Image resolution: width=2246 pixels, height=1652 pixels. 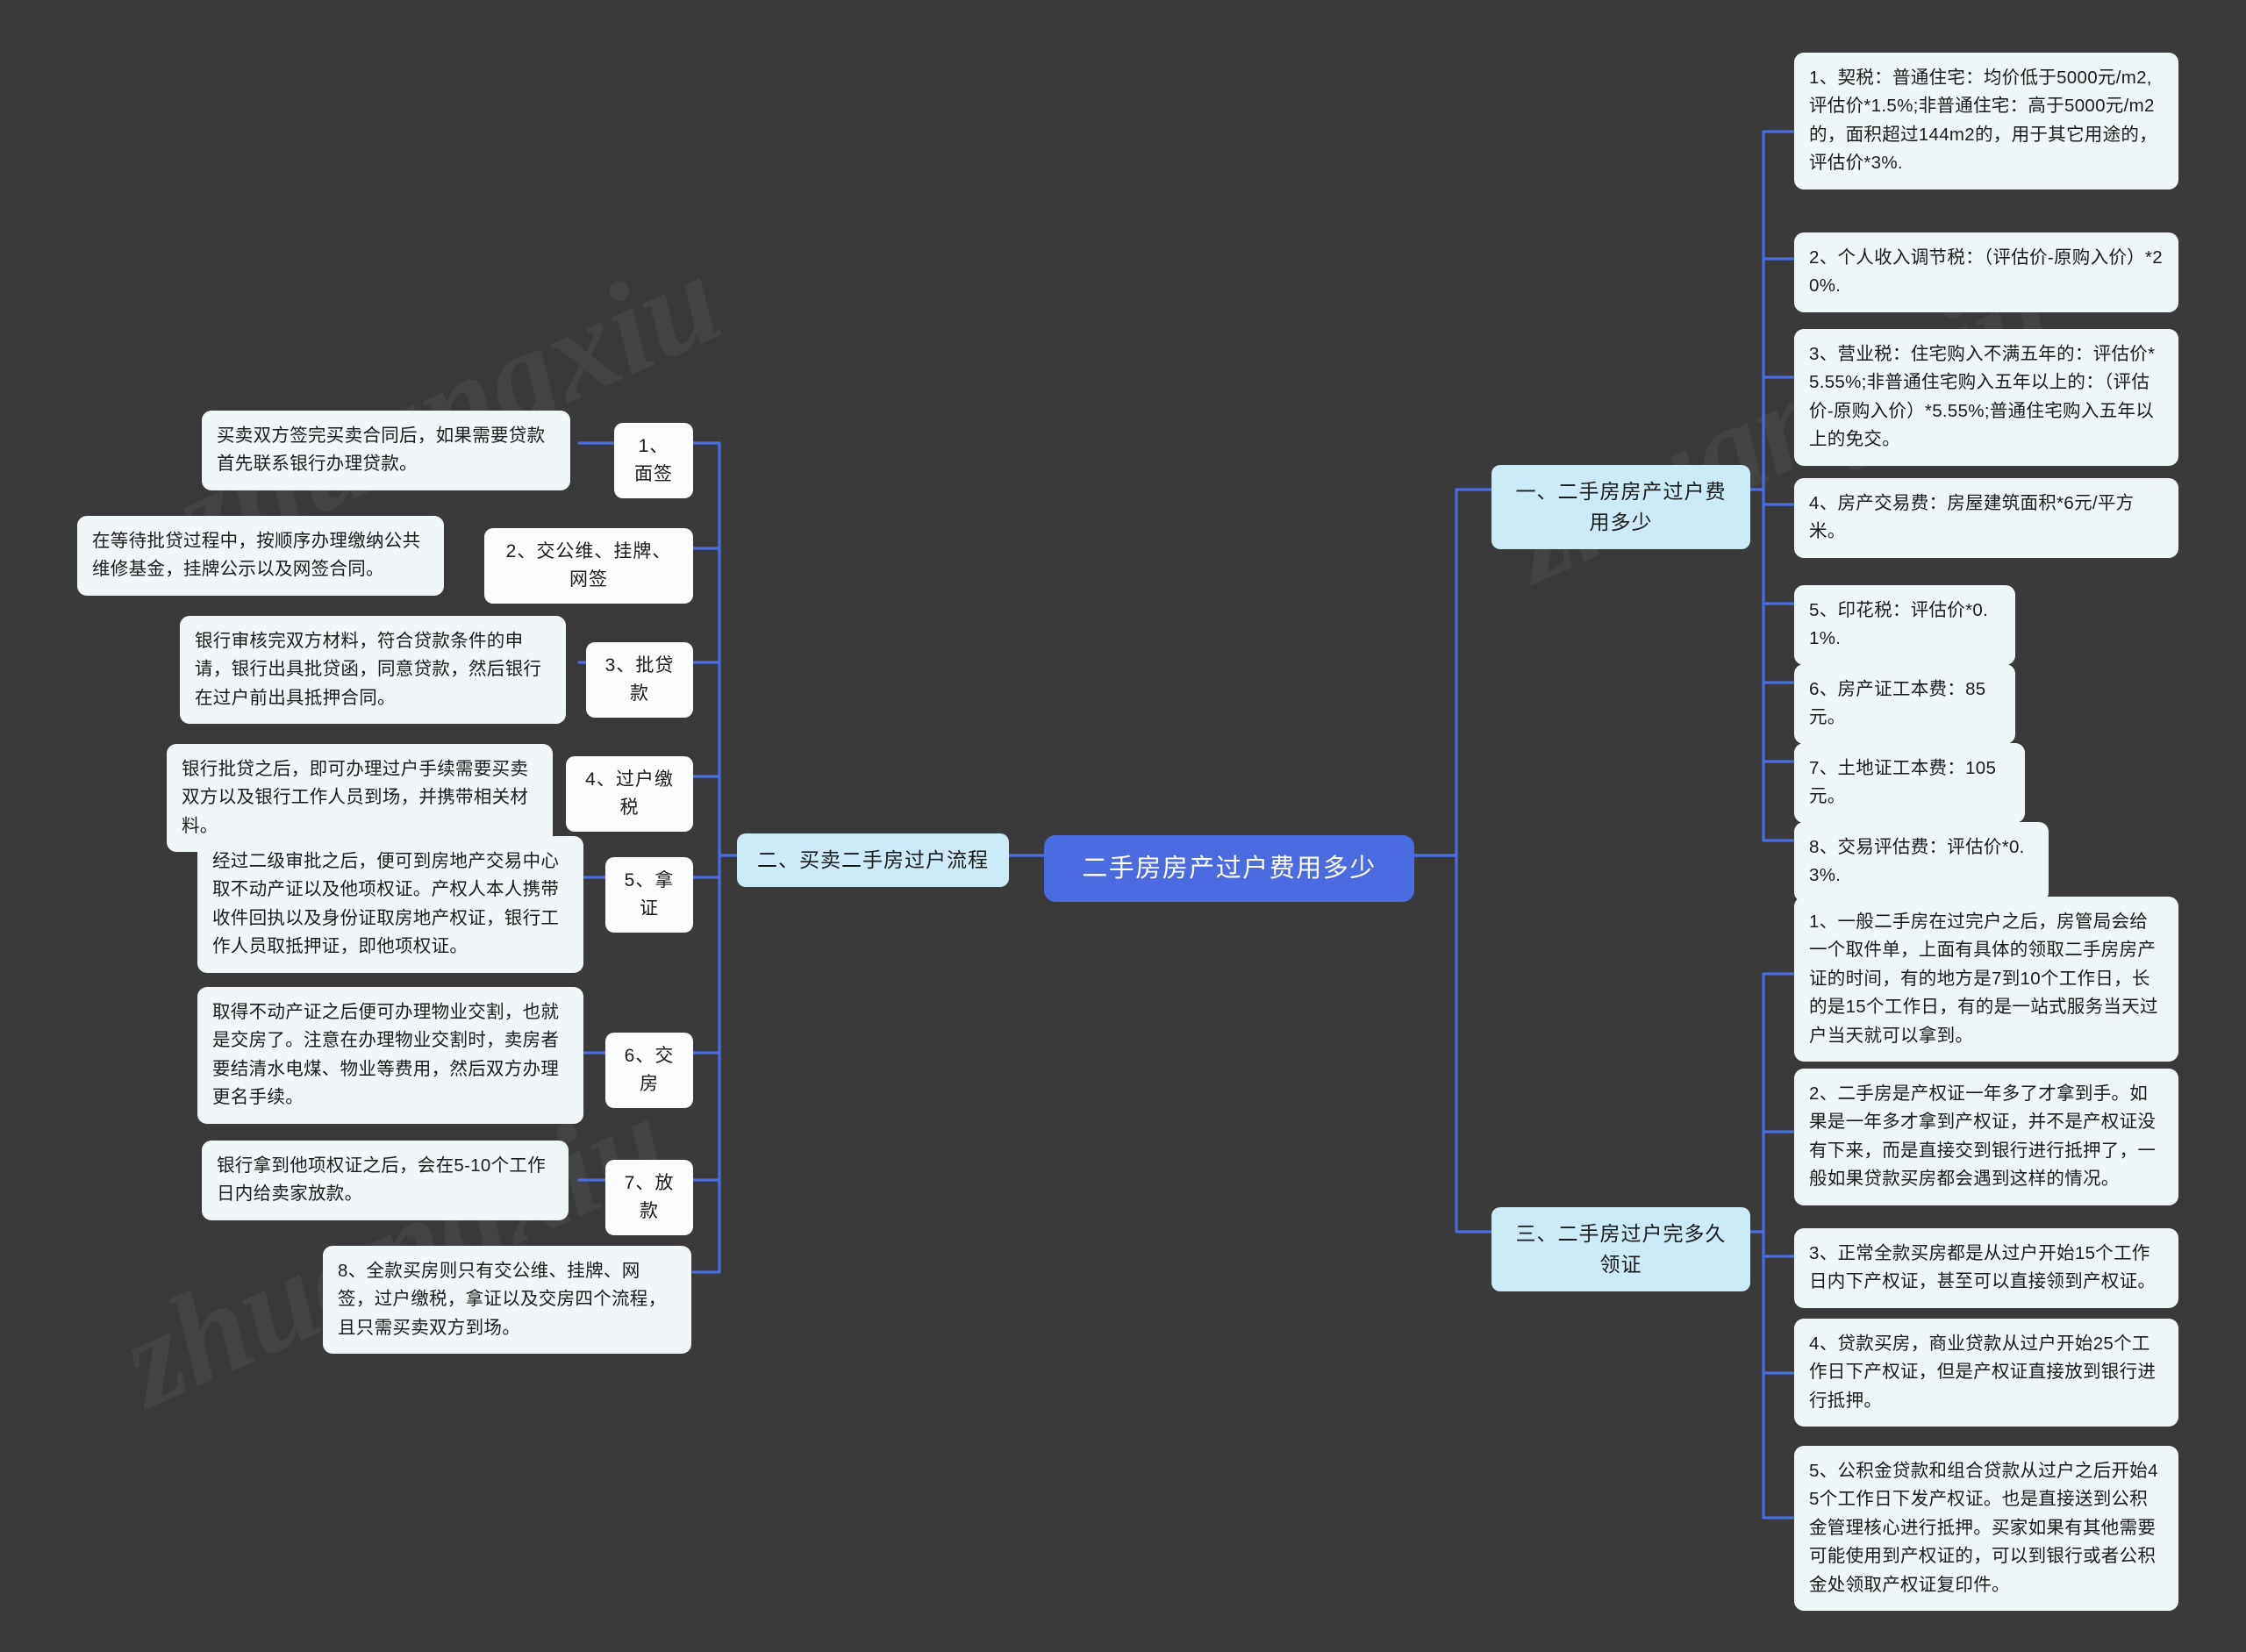 What do you see at coordinates (1986, 518) in the screenshot?
I see `fee-item-card: 4、房产交易费：房屋建筑面积*6元/平方米。` at bounding box center [1986, 518].